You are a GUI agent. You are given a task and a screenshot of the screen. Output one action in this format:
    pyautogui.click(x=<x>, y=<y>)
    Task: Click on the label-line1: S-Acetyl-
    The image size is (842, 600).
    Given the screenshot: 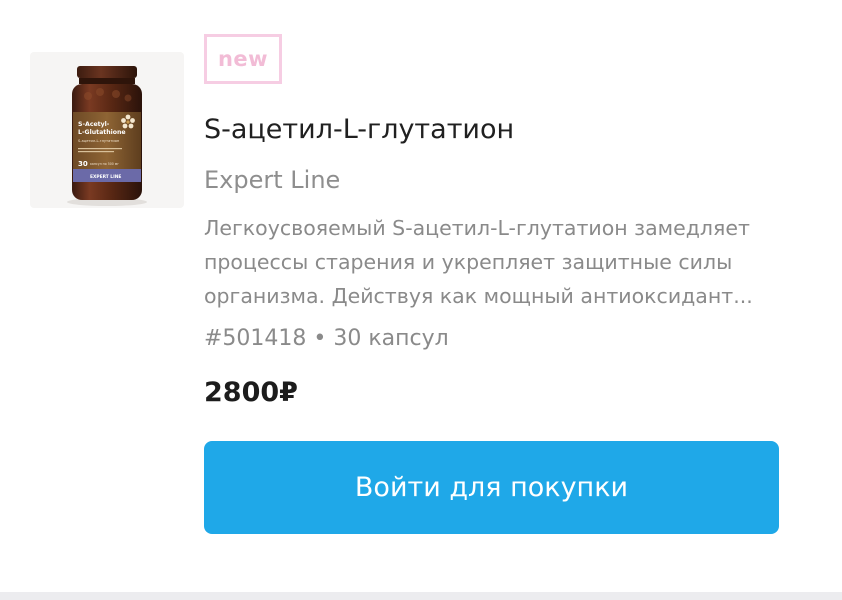 What is the action you would take?
    pyautogui.click(x=94, y=124)
    